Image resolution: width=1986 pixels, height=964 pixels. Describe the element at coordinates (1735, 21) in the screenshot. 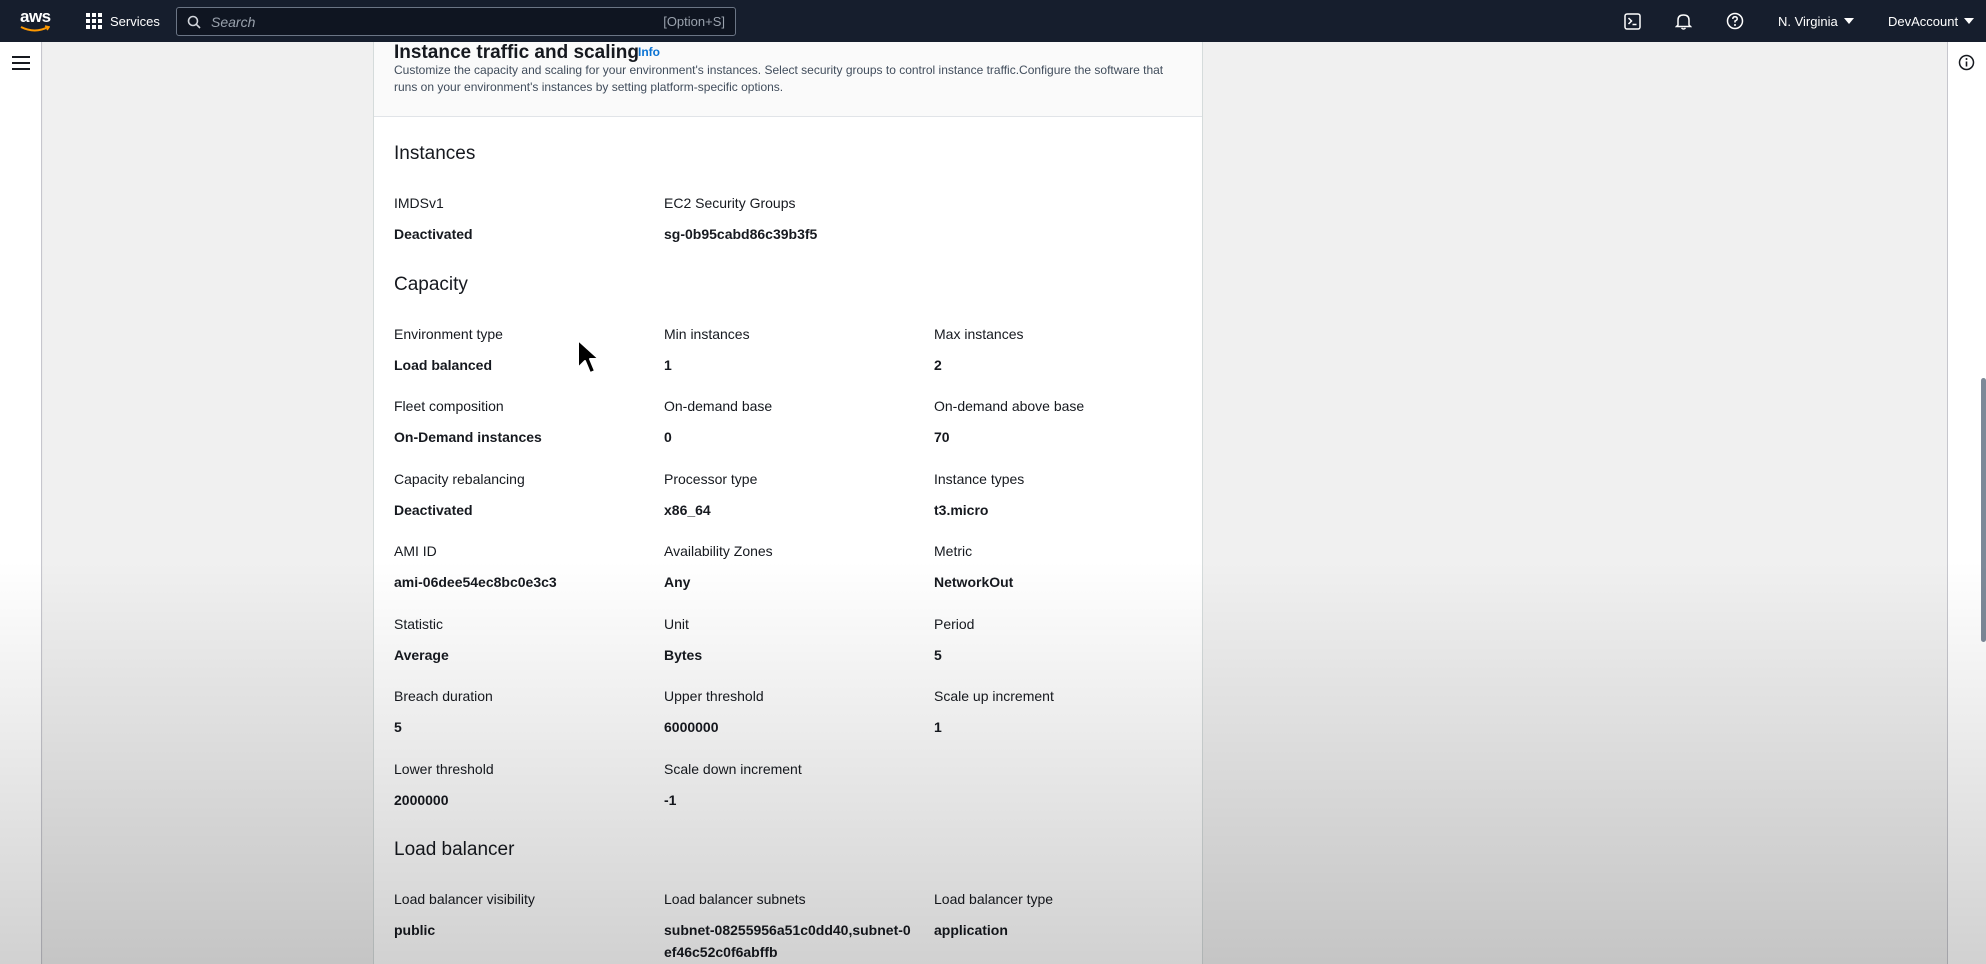

I see `help-icon` at that location.